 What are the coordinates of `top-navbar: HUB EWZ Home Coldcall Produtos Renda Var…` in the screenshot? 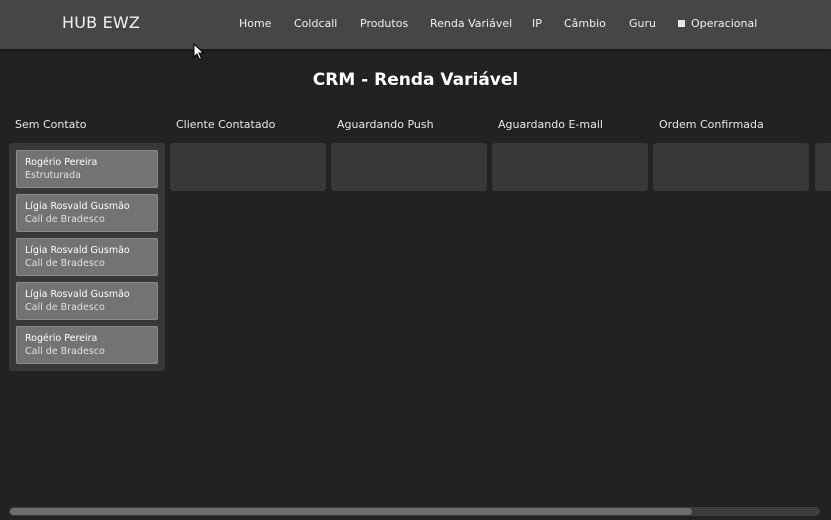 It's located at (415, 24).